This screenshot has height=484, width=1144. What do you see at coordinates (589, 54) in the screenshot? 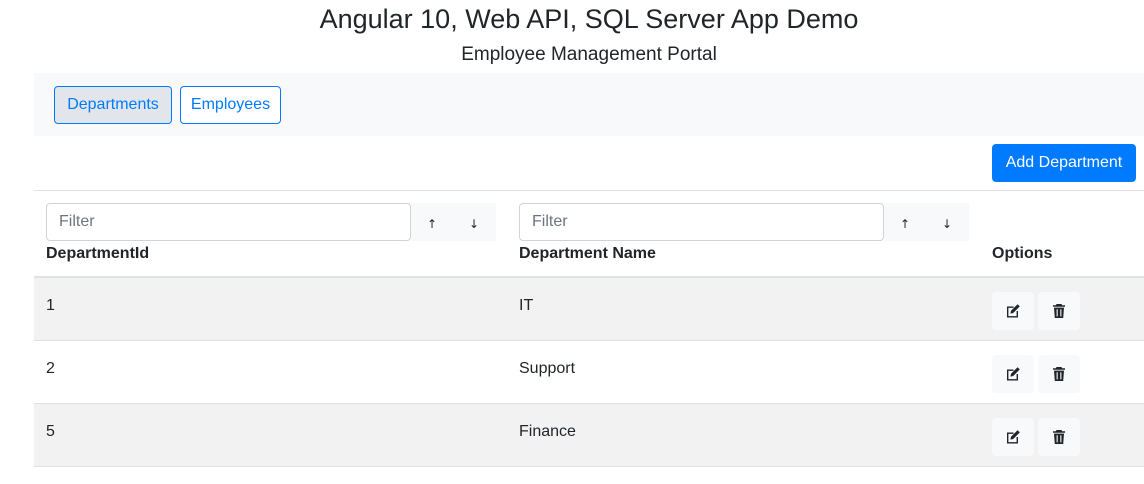
I see `app-subtitle: Employee Management Portal` at bounding box center [589, 54].